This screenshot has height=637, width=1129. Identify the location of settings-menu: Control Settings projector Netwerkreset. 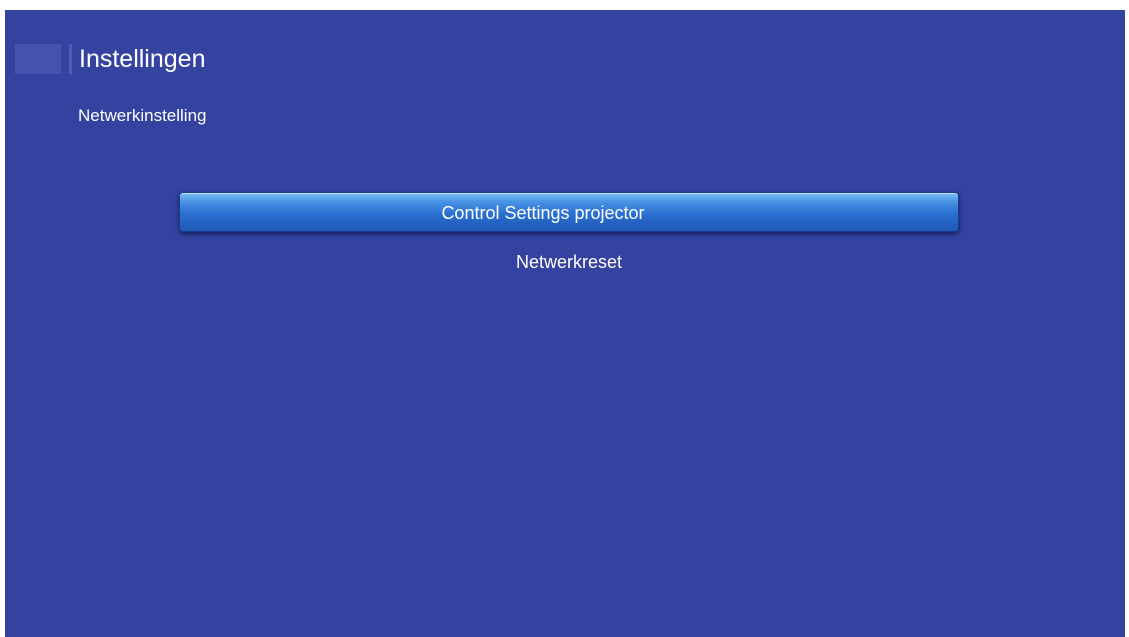
(569, 242).